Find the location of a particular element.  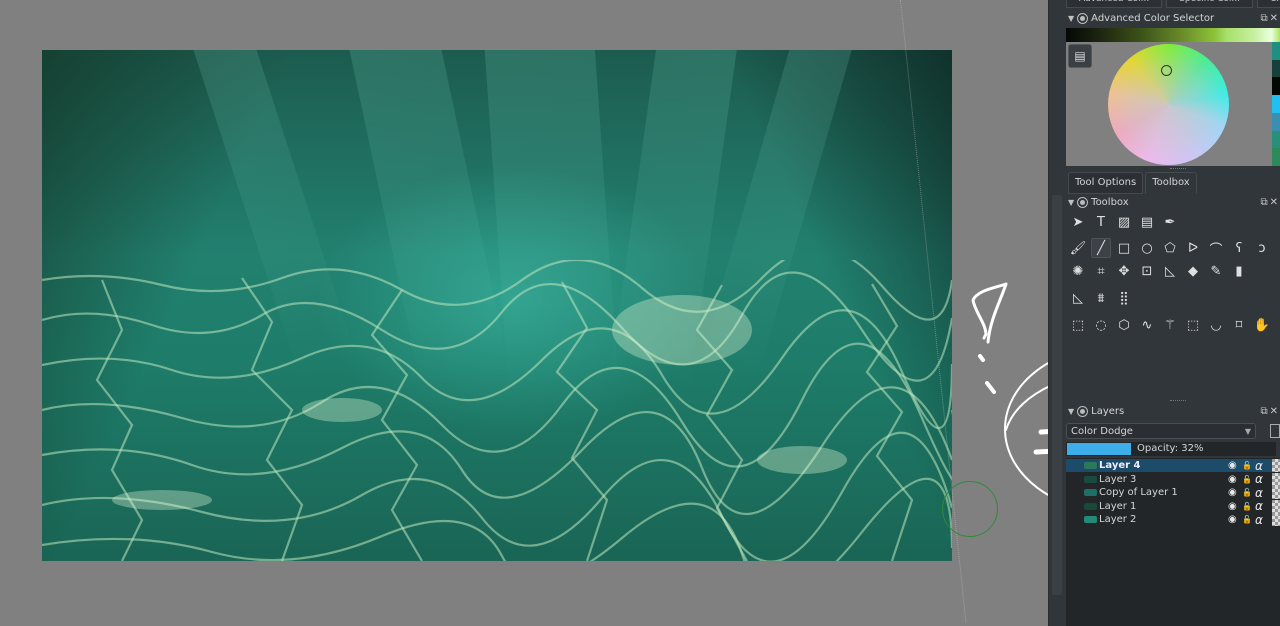

bezier-icon: ⌒ is located at coordinates (1216, 248).